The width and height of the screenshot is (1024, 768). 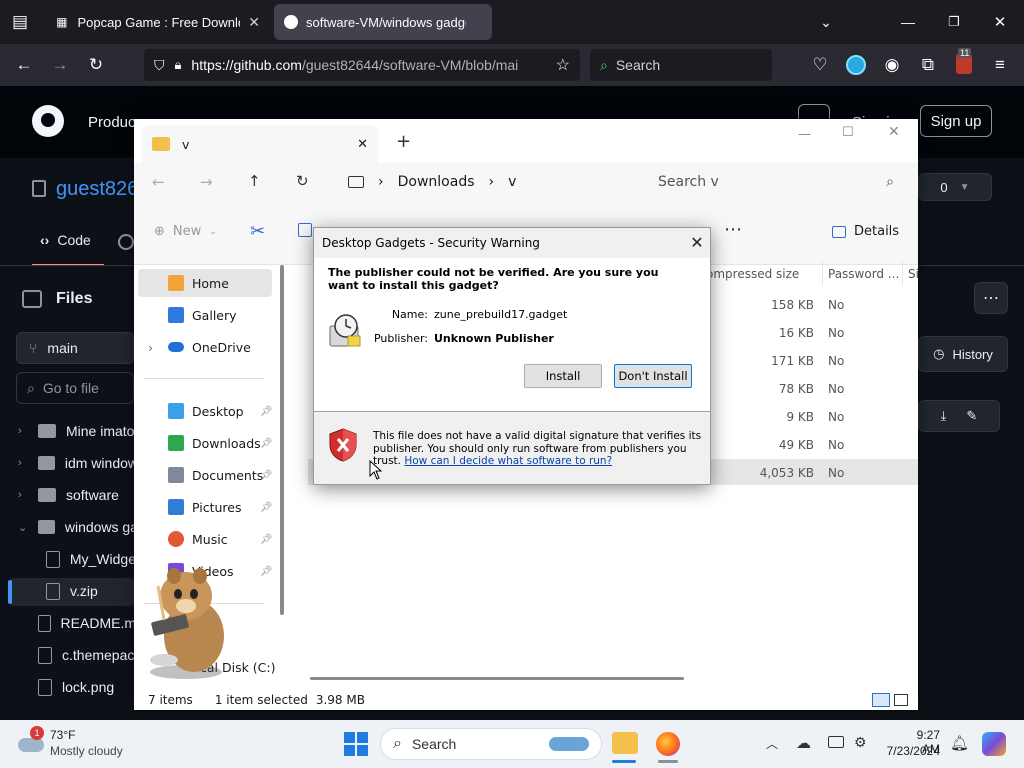 What do you see at coordinates (1000, 65) in the screenshot?
I see `menu-hamburger-icon: ≡` at bounding box center [1000, 65].